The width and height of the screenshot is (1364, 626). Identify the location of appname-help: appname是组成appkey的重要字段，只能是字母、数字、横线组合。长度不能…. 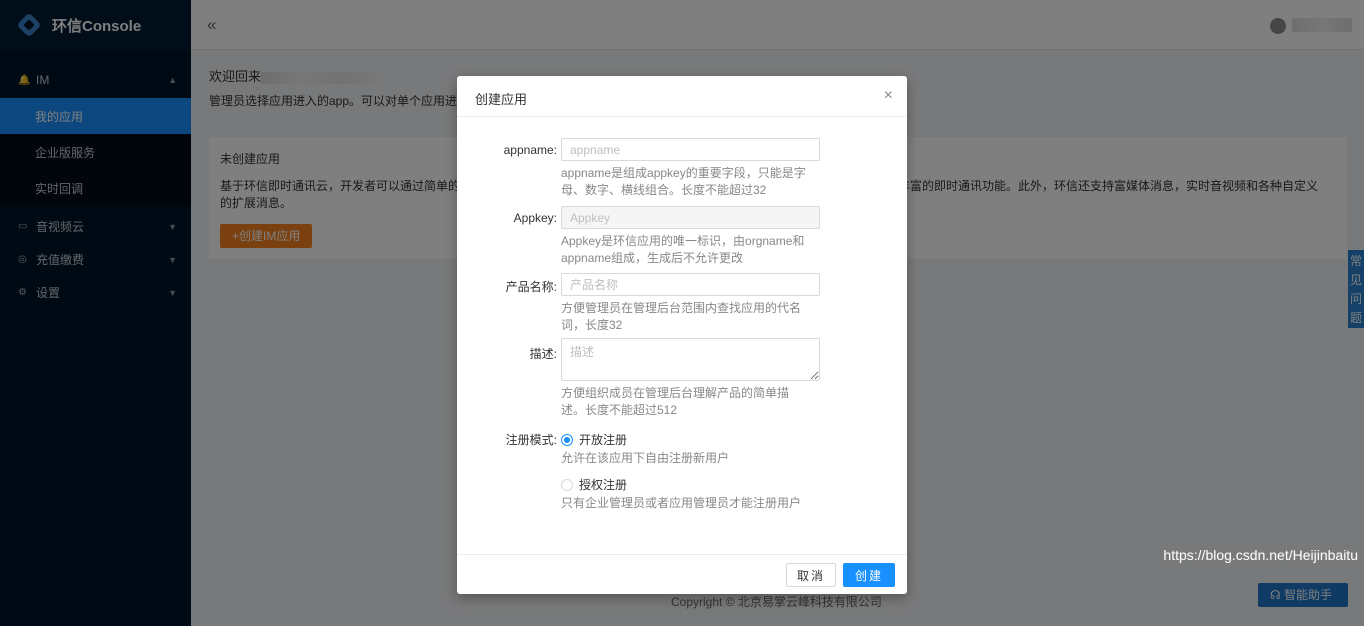
(683, 181).